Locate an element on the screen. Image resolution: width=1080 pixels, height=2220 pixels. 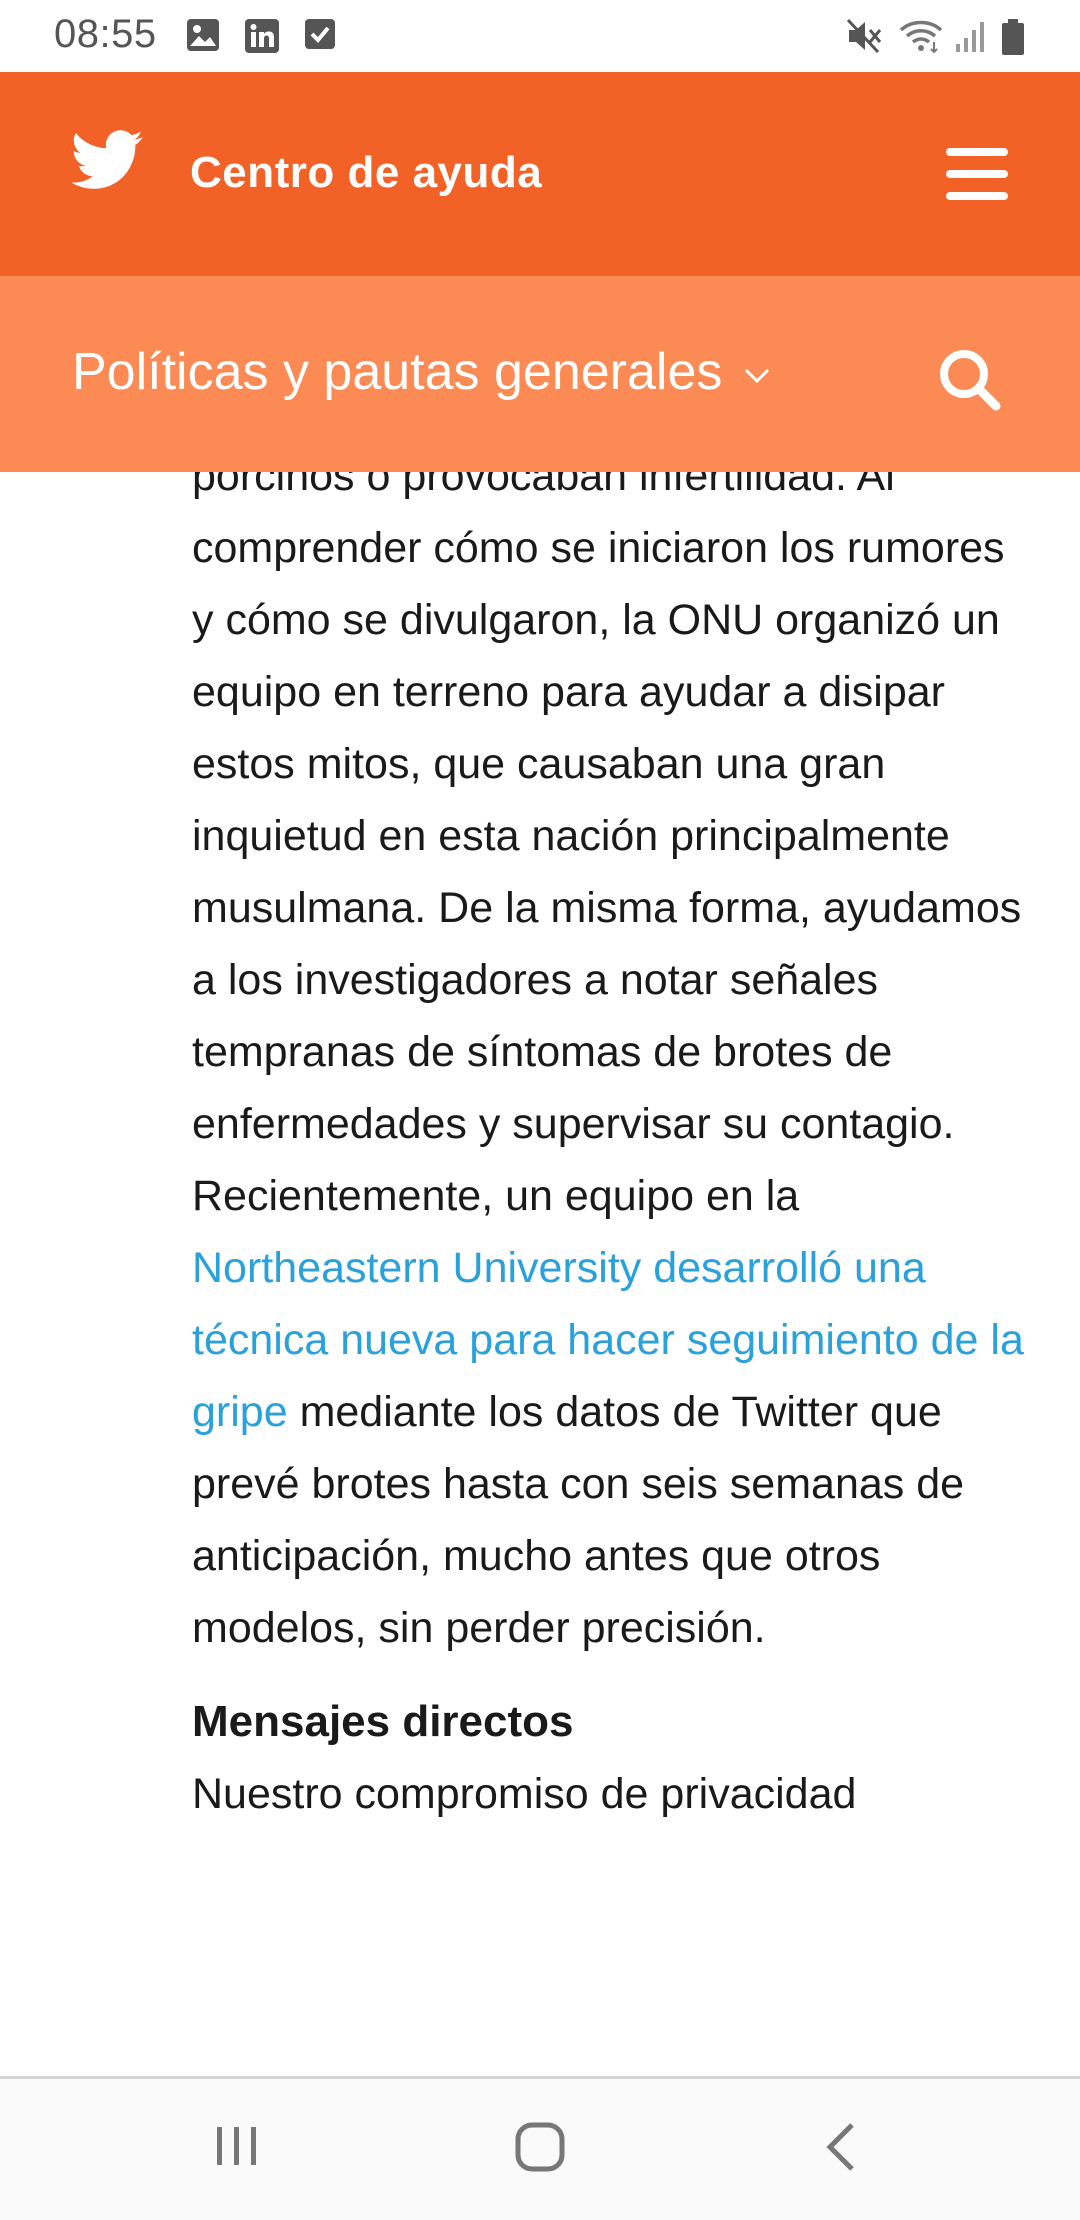
checkbox-icon is located at coordinates (320, 35).